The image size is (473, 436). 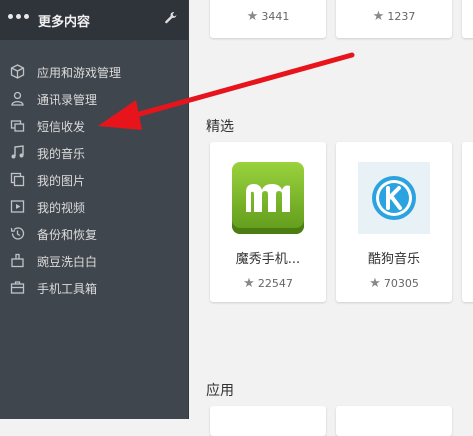 What do you see at coordinates (226, 91) in the screenshot?
I see `annotation-arrow` at bounding box center [226, 91].